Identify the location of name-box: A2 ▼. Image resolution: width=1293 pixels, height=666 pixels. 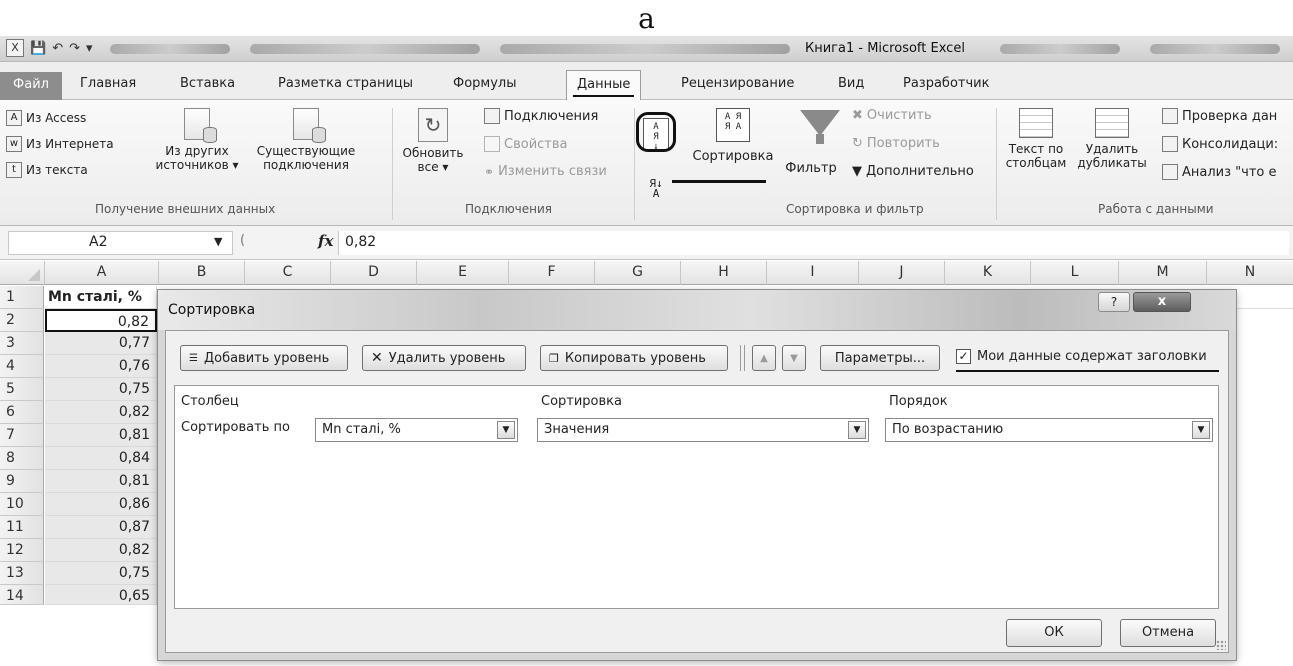
(120, 243).